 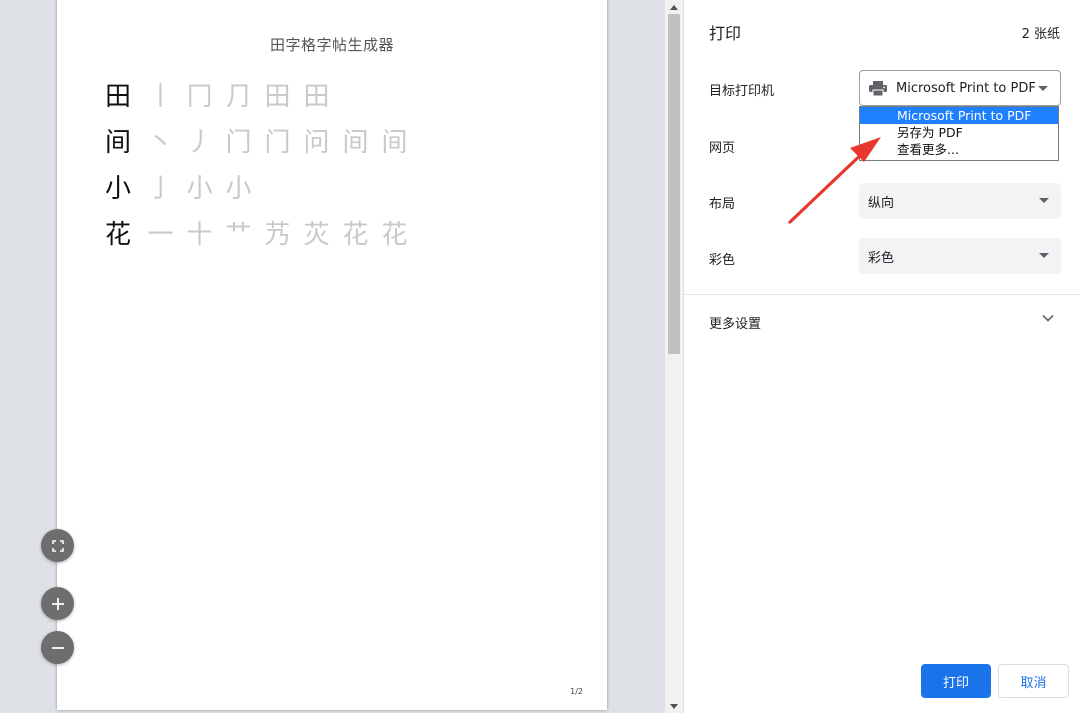 I want to click on stroke-step: 问, so click(x=316, y=142).